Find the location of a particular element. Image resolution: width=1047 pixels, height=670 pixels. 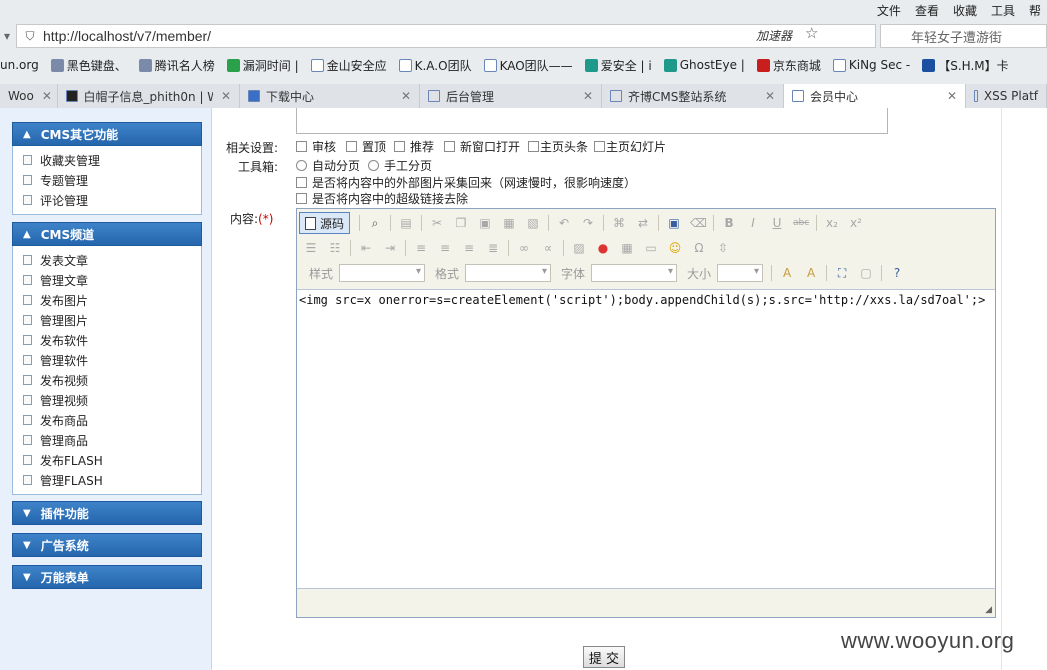

copy-icon: ❐ is located at coordinates (461, 223).